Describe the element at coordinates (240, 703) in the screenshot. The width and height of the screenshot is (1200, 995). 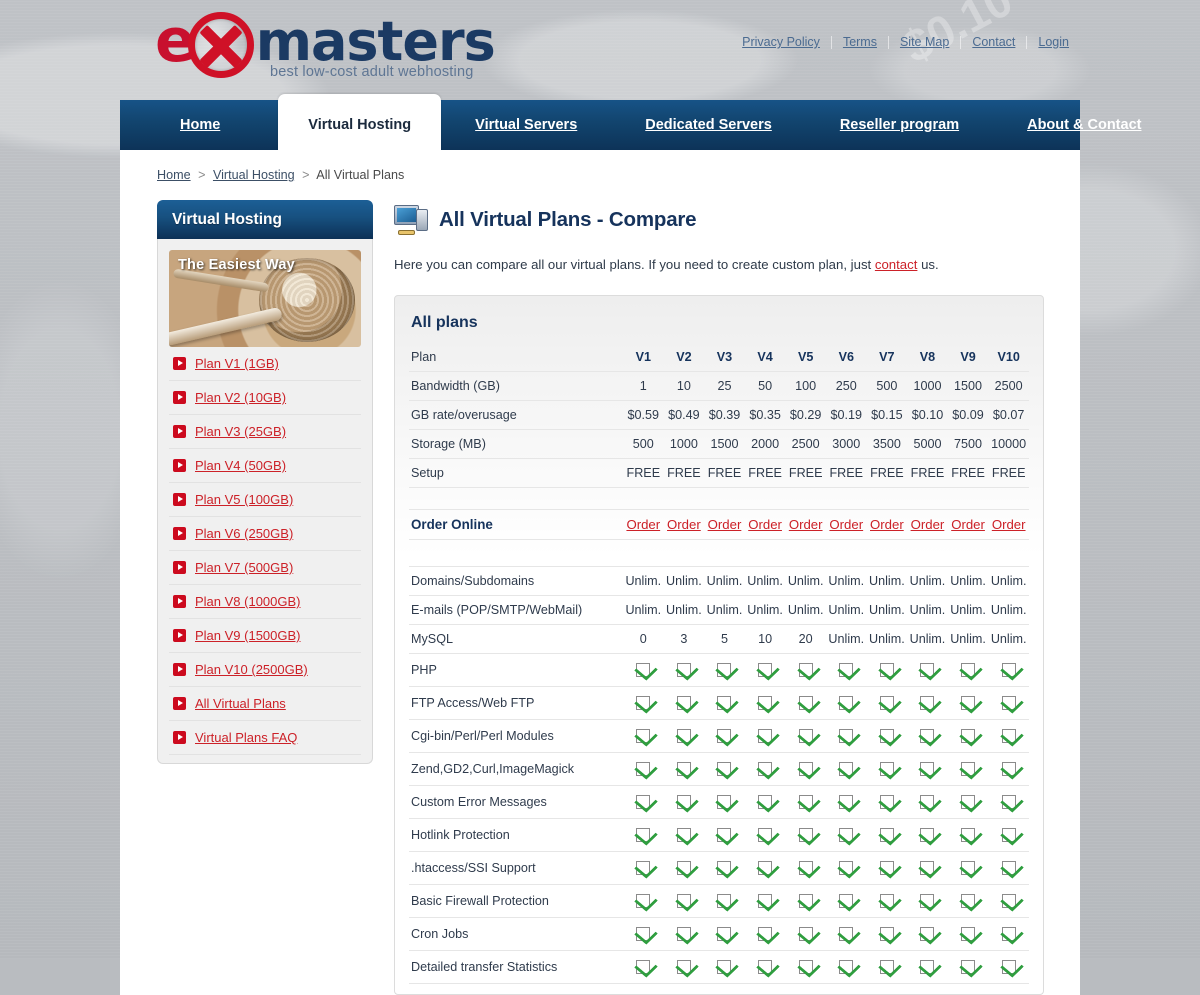
I see `sidebar-item-label: All Virtual Plans` at that location.